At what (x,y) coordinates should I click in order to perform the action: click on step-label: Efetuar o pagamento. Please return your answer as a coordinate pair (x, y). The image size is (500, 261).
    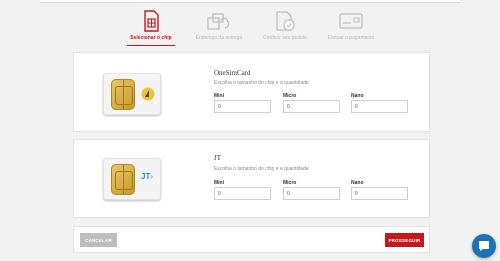
    Looking at the image, I should click on (351, 38).